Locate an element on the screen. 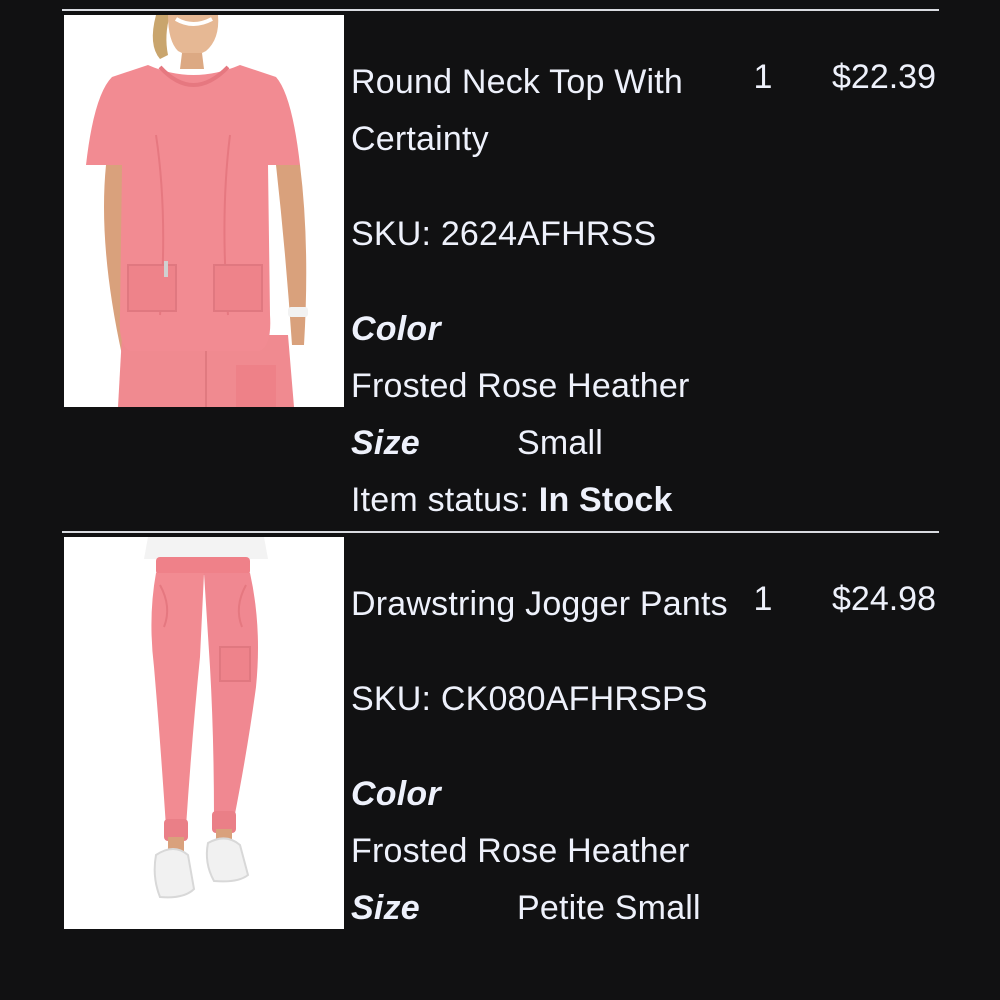 The height and width of the screenshot is (1000, 1000). sku-line: SKU: 2624AFHRSS is located at coordinates (548, 234).